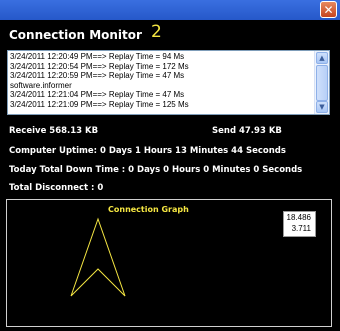 The image size is (340, 331). I want to click on log-scrollbar: ▲ ▼, so click(321, 82).